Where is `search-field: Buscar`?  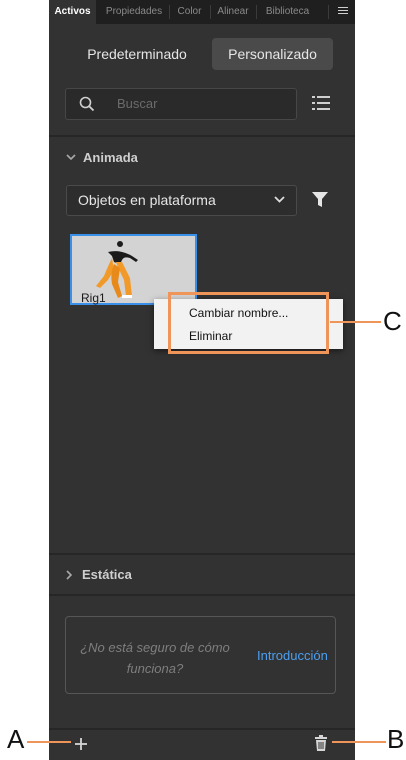
search-field: Buscar is located at coordinates (181, 104).